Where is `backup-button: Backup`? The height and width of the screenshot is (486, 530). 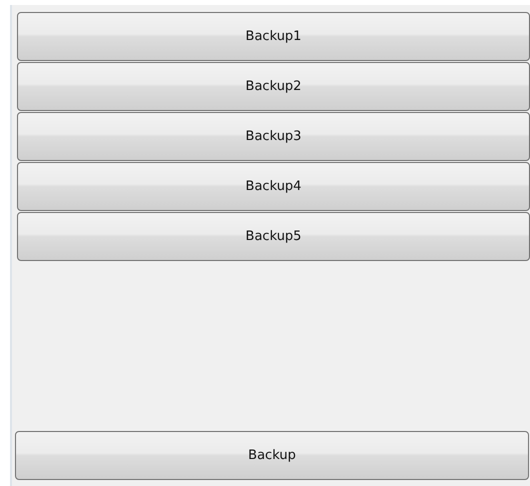
backup-button: Backup is located at coordinates (272, 455).